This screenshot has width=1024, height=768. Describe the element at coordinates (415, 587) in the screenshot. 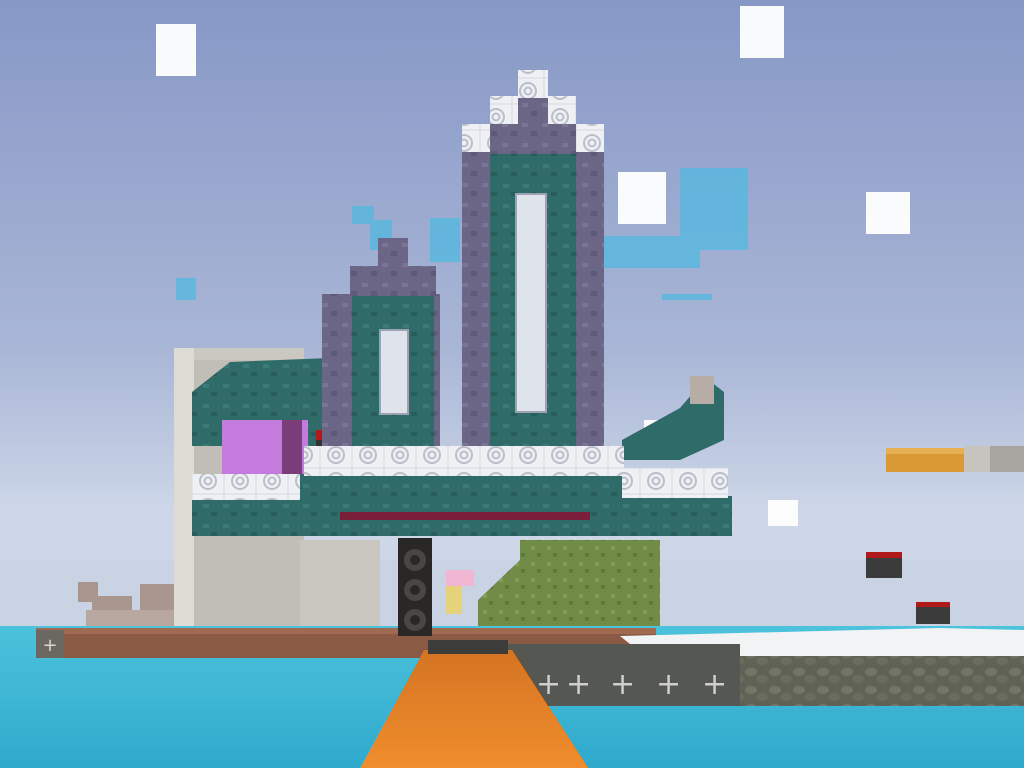

I see `pillar` at that location.